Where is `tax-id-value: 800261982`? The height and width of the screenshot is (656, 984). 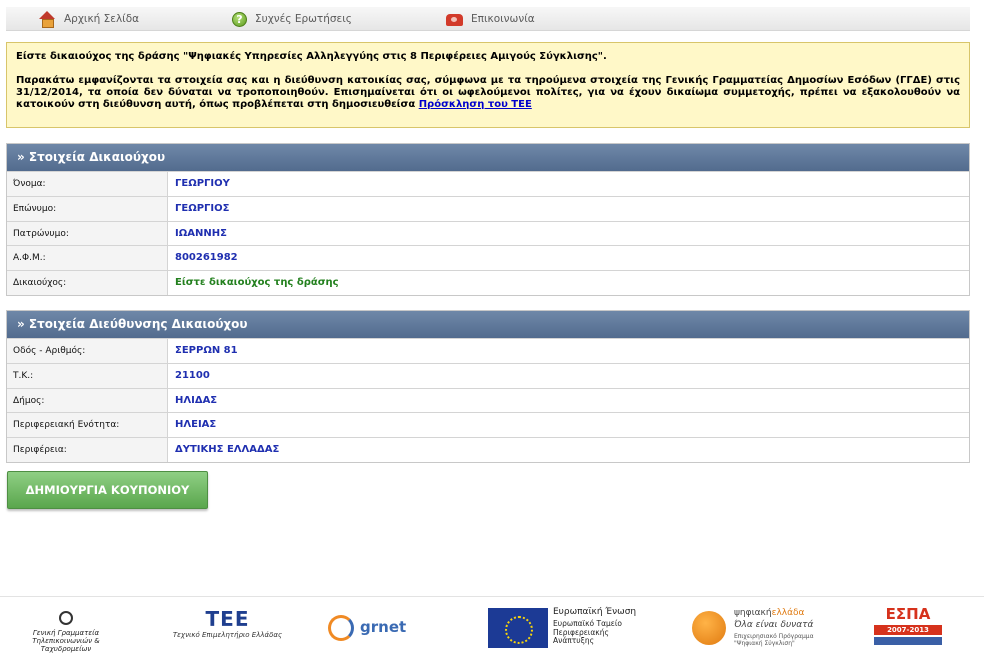 tax-id-value: 800261982 is located at coordinates (568, 258).